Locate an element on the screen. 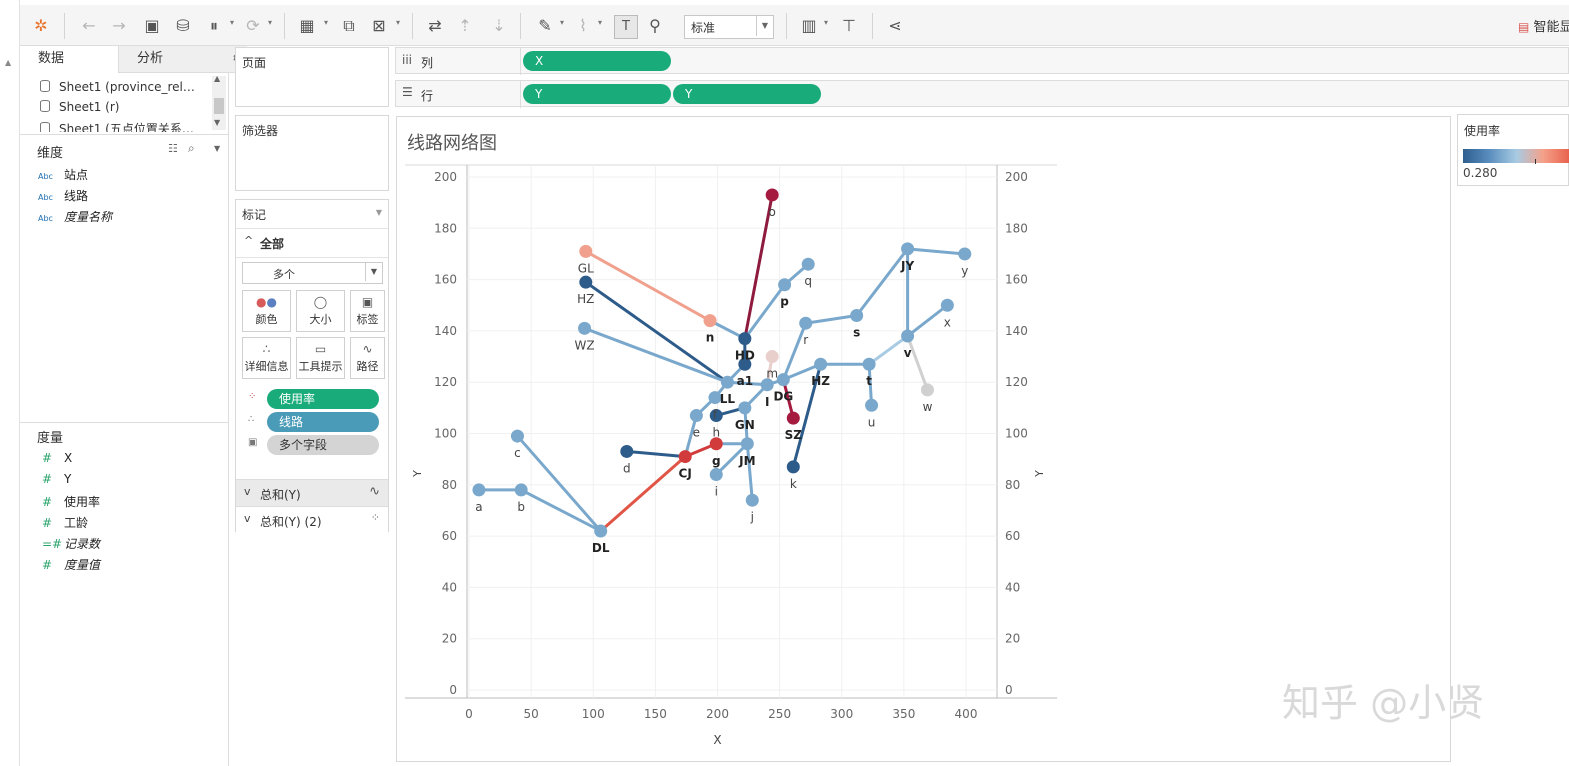  pages-shelf: 页面 is located at coordinates (312, 77).